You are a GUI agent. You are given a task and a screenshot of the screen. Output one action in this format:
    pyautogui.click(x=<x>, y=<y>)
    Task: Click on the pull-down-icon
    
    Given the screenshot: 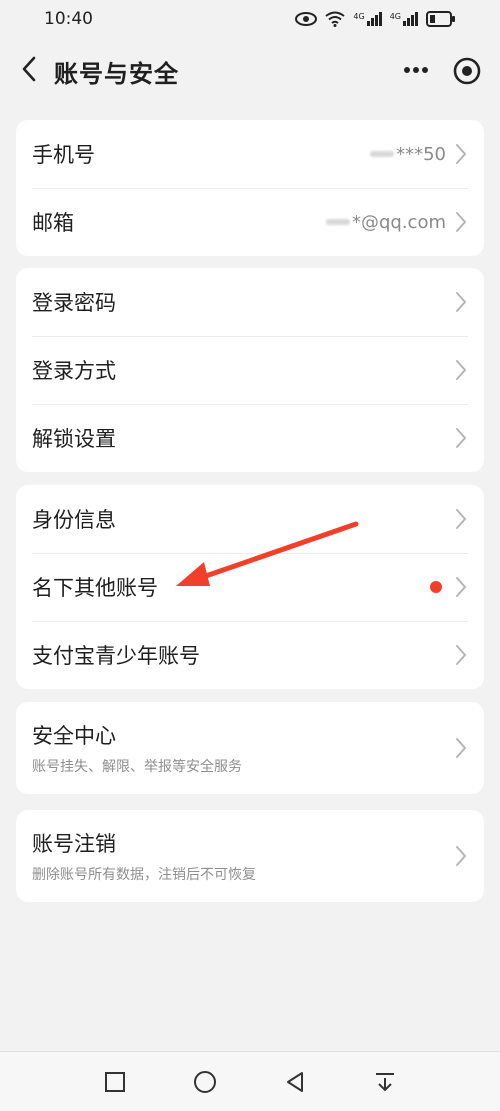 What is the action you would take?
    pyautogui.click(x=385, y=1081)
    